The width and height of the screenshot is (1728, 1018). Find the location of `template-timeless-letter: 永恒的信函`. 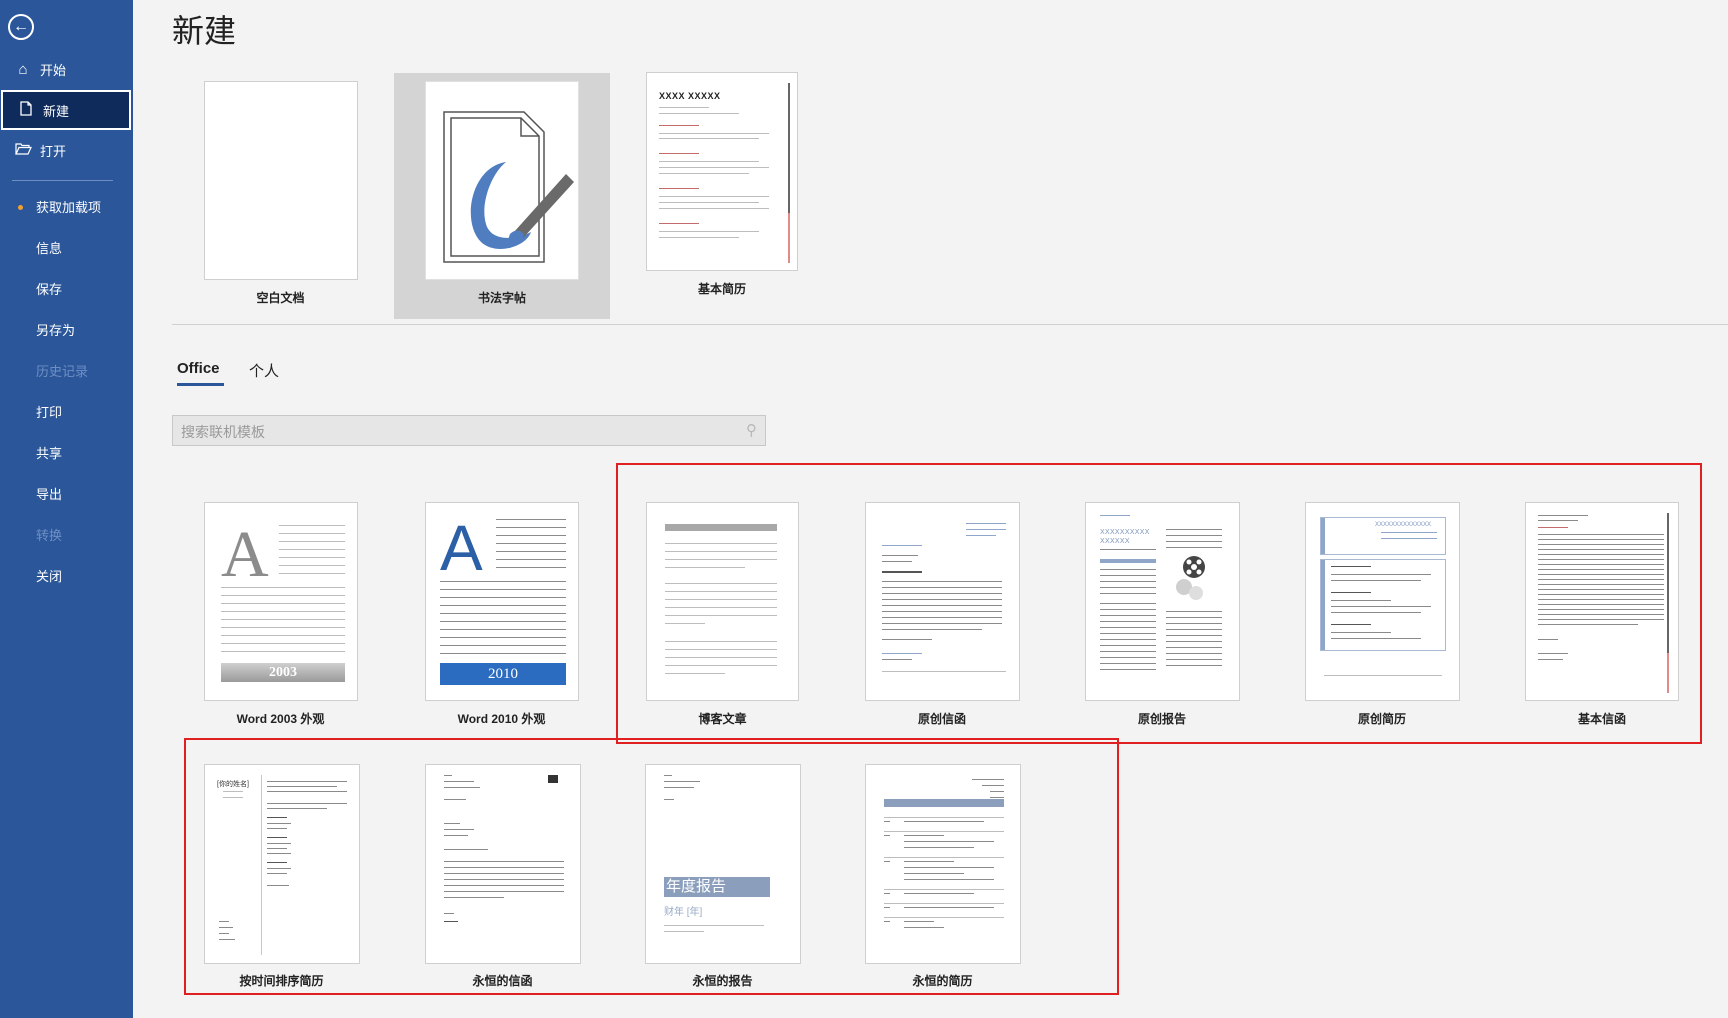

template-timeless-letter: 永恒的信函 is located at coordinates (502, 879).